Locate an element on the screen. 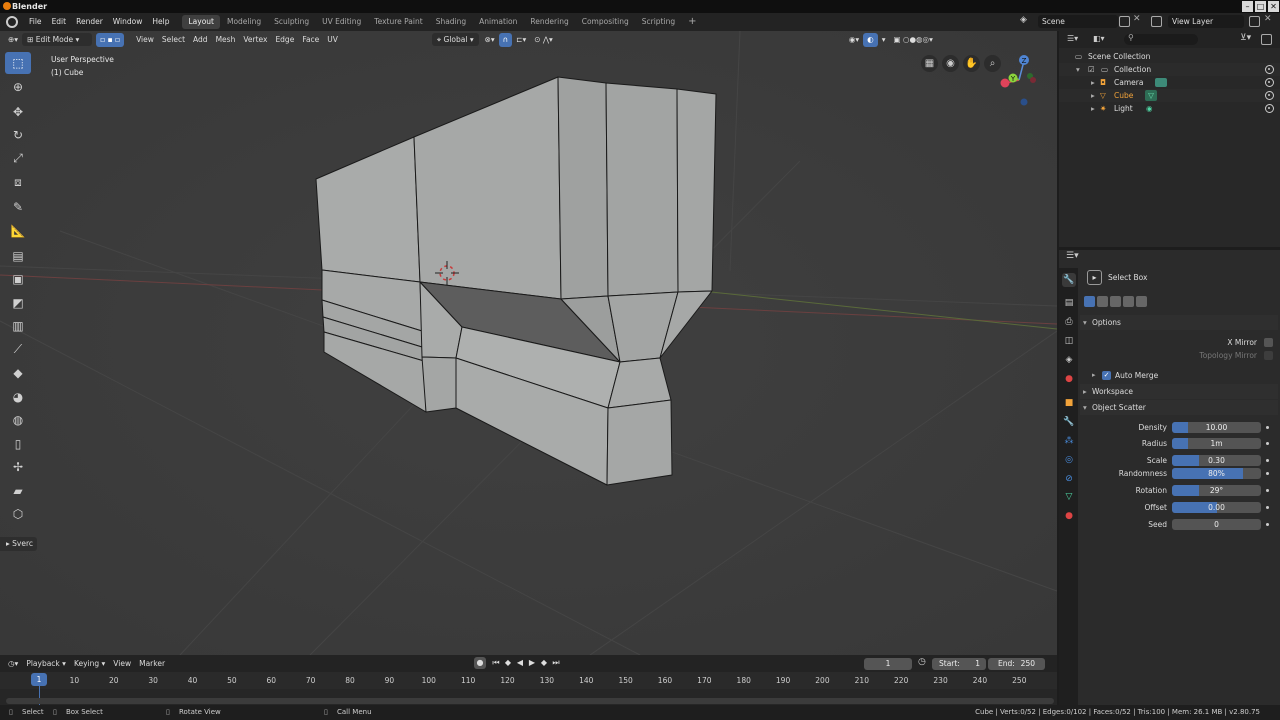 This screenshot has height=720, width=1280. viewport-menu-mesh: Mesh is located at coordinates (226, 40).